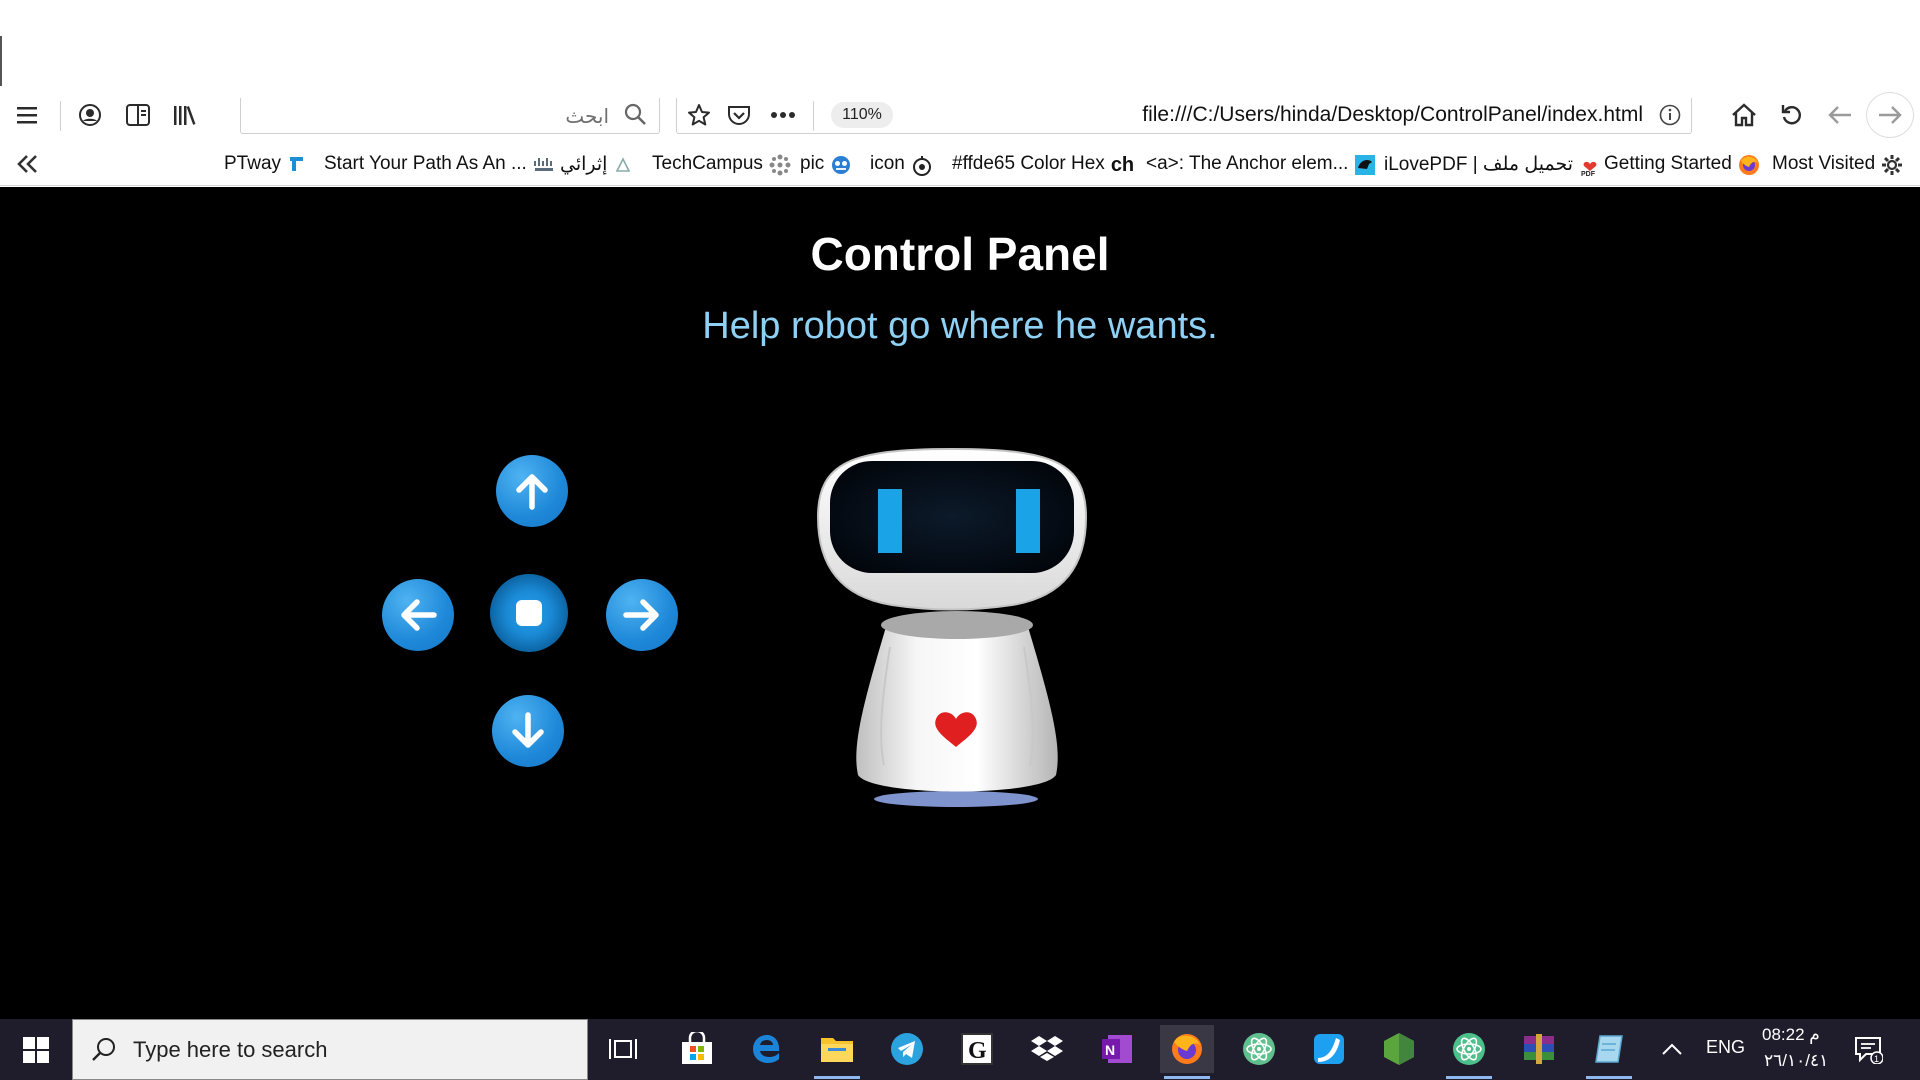 Image resolution: width=1920 pixels, height=1080 pixels. Describe the element at coordinates (1588, 174) in the screenshot. I see `svg-text: PDF` at that location.